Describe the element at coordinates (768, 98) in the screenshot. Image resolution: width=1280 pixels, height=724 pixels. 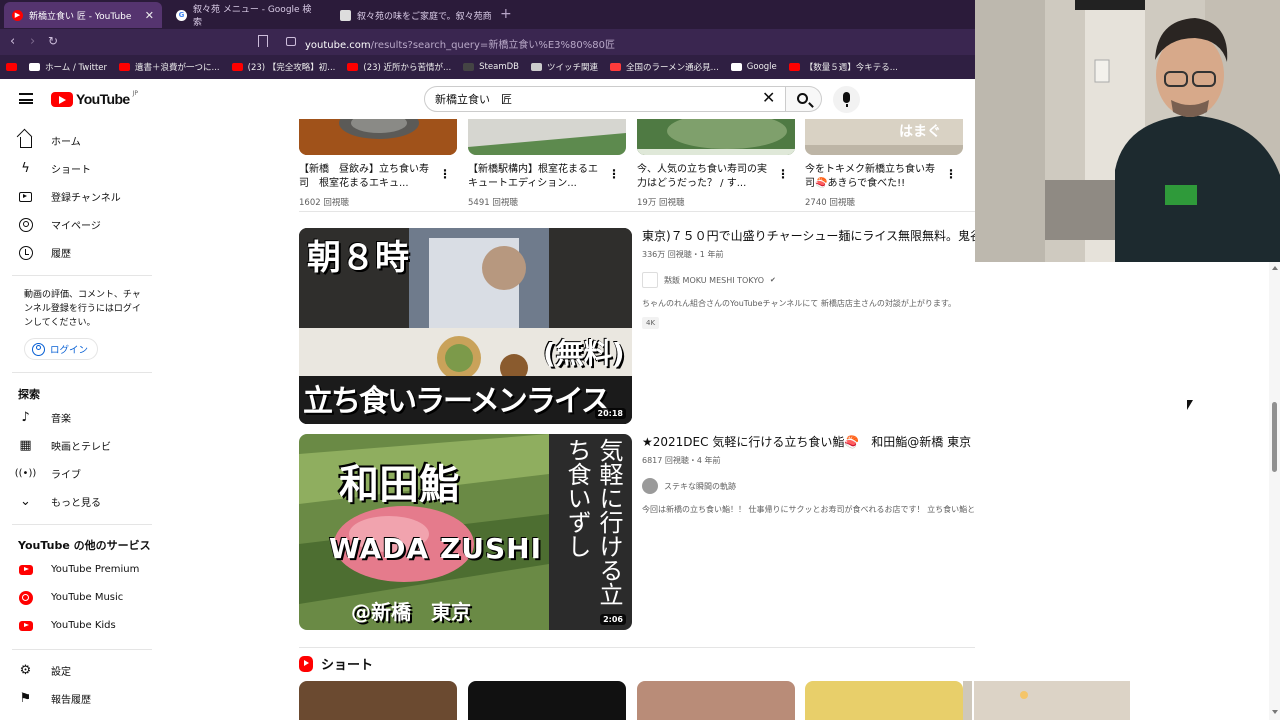
I see `clear-search-icon: ✕` at that location.